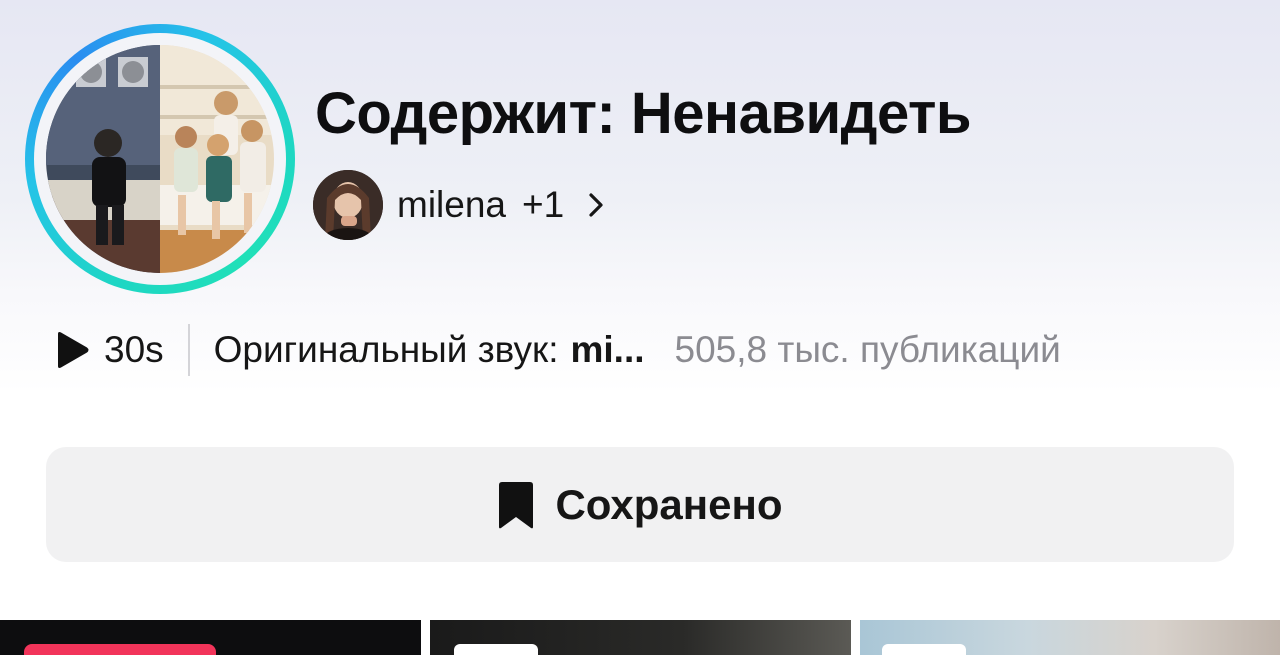  What do you see at coordinates (386, 349) in the screenshot?
I see `original-sound-label: Оригинальный звук:` at bounding box center [386, 349].